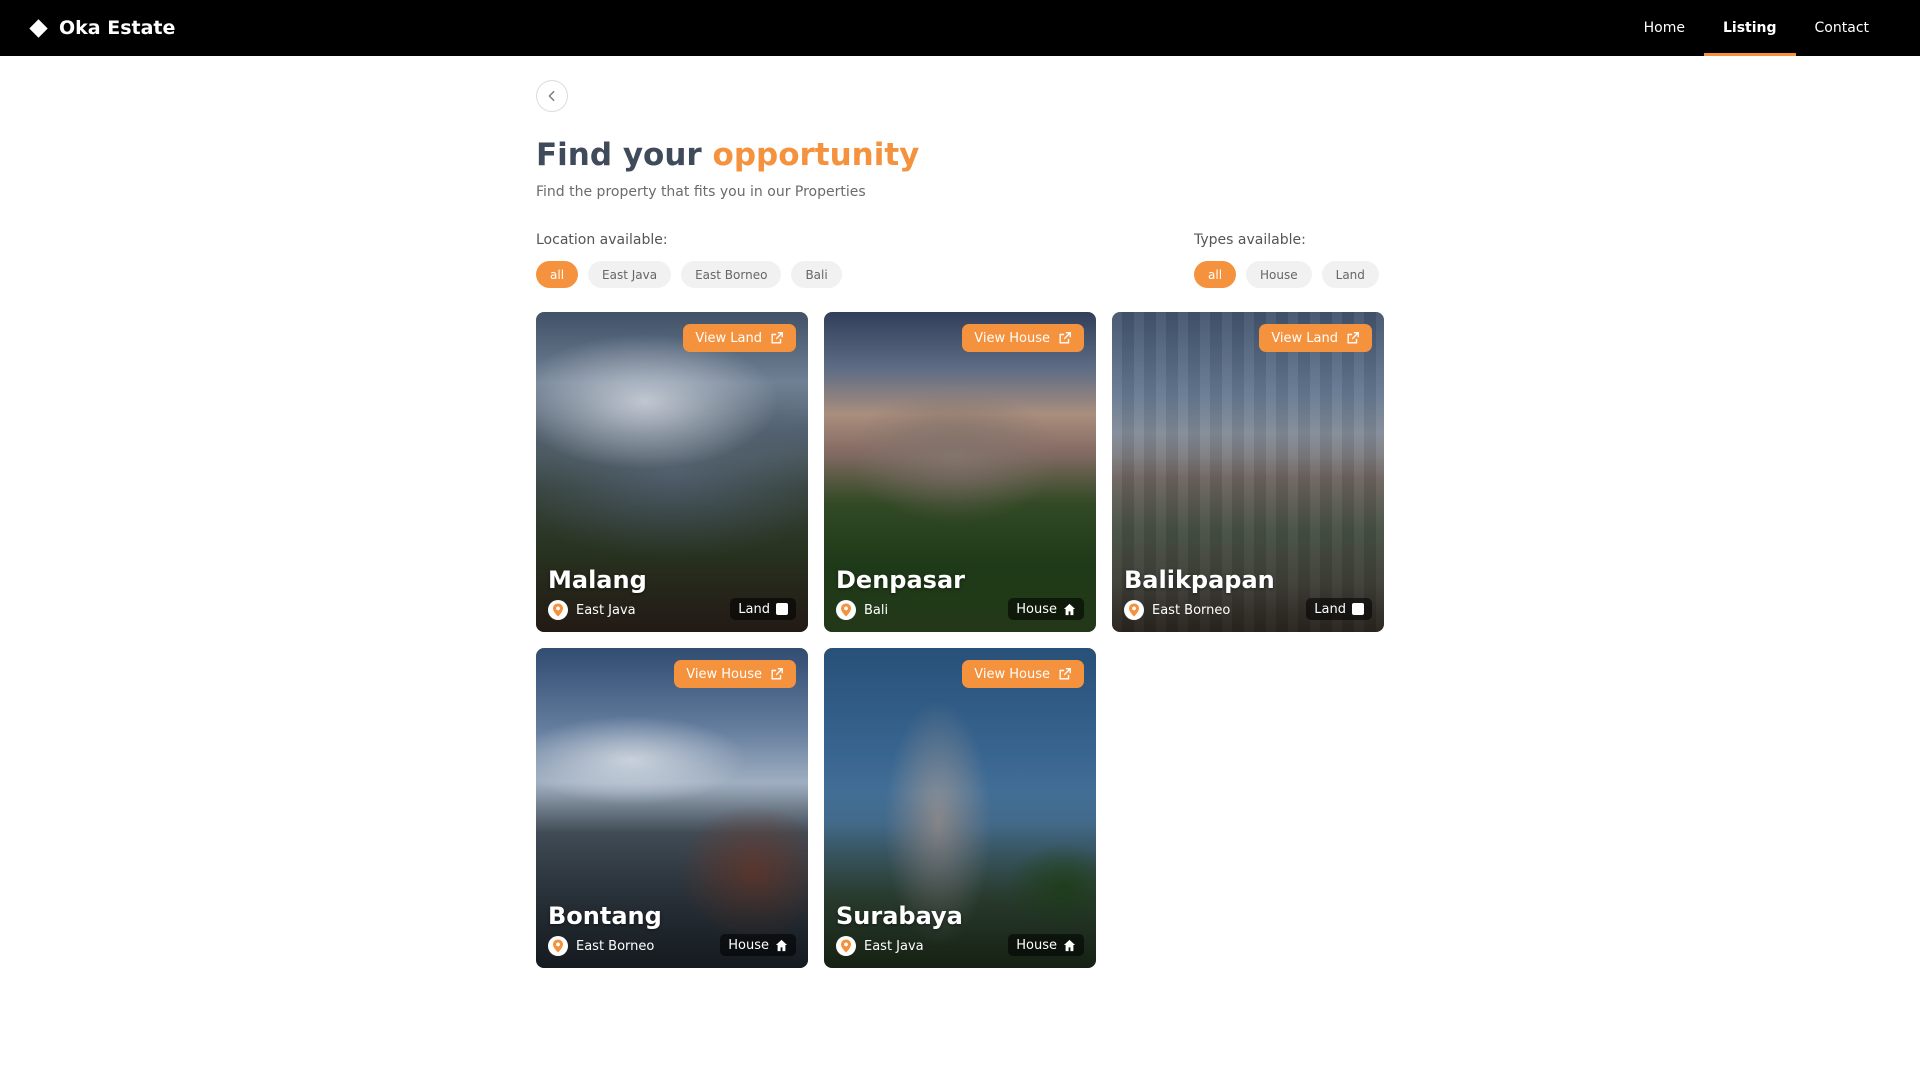 The height and width of the screenshot is (1080, 1920). I want to click on top-navbar: Oka Estate Home Listing Contact, so click(960, 28).